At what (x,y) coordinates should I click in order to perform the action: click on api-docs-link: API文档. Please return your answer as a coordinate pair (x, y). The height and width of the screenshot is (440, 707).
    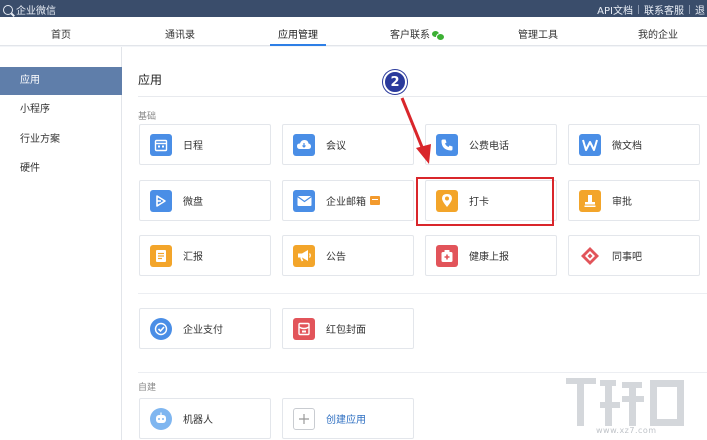
    Looking at the image, I should click on (615, 9).